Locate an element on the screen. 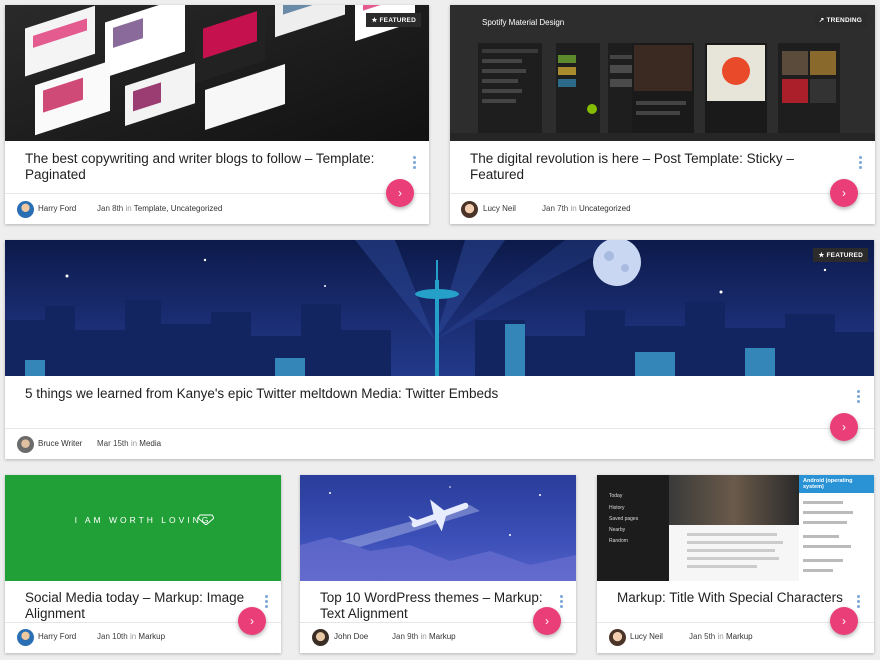 The width and height of the screenshot is (880, 660). post-date: Jan 8th in Template, Uncategorized is located at coordinates (159, 209).